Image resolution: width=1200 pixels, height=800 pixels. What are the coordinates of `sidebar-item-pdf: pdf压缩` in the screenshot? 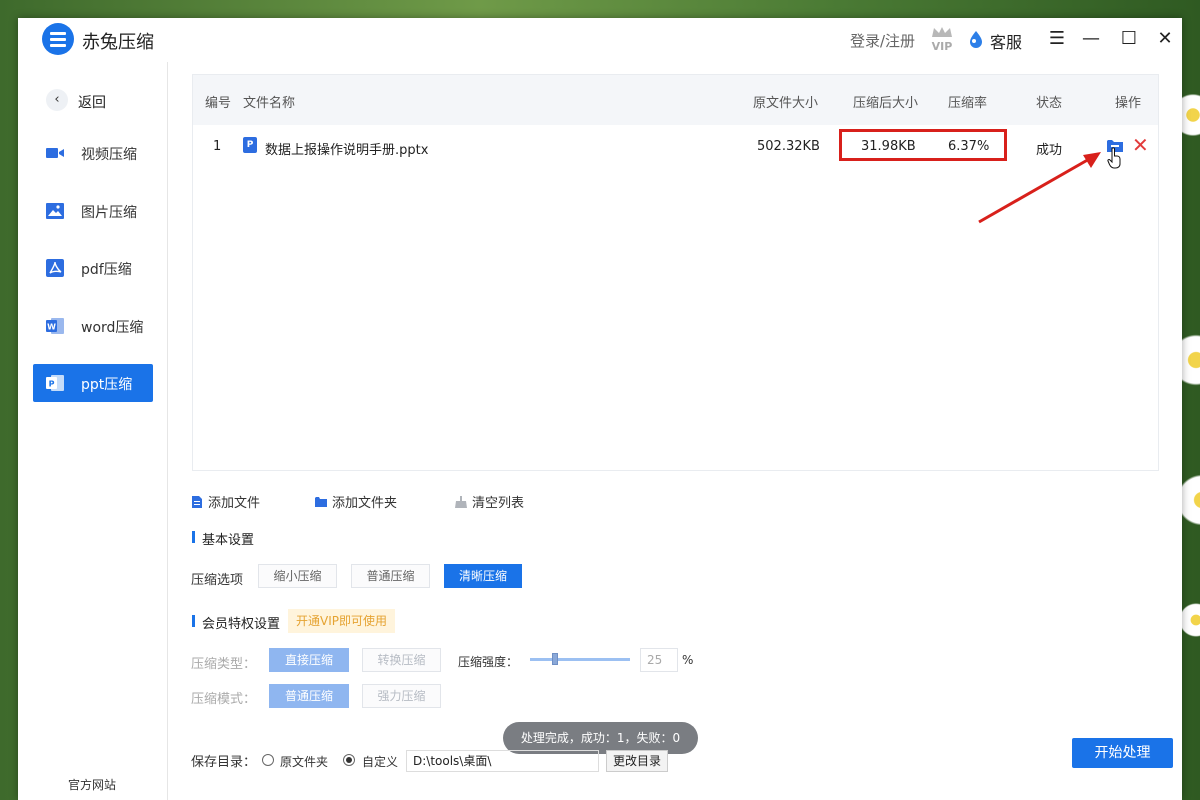 It's located at (93, 268).